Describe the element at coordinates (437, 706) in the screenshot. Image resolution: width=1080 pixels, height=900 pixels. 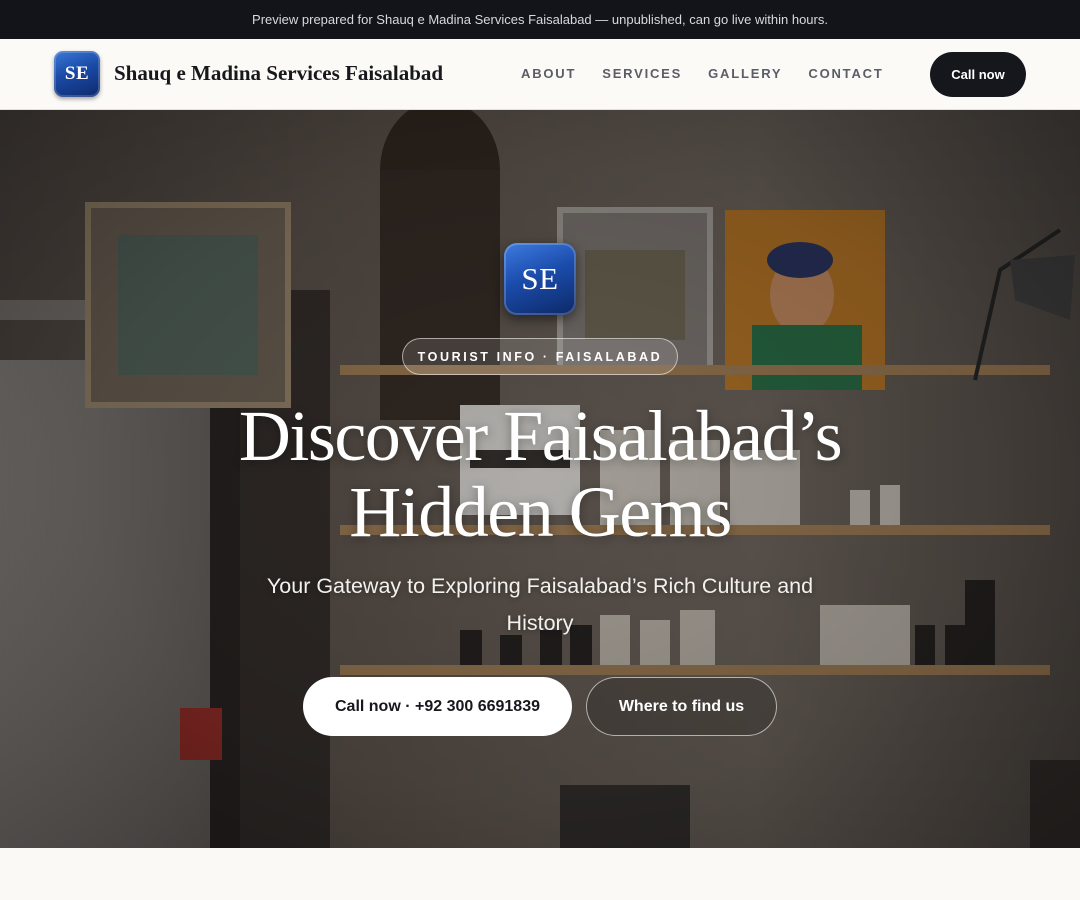
I see `hero-call-button: Call now · +92 300 6691839` at that location.